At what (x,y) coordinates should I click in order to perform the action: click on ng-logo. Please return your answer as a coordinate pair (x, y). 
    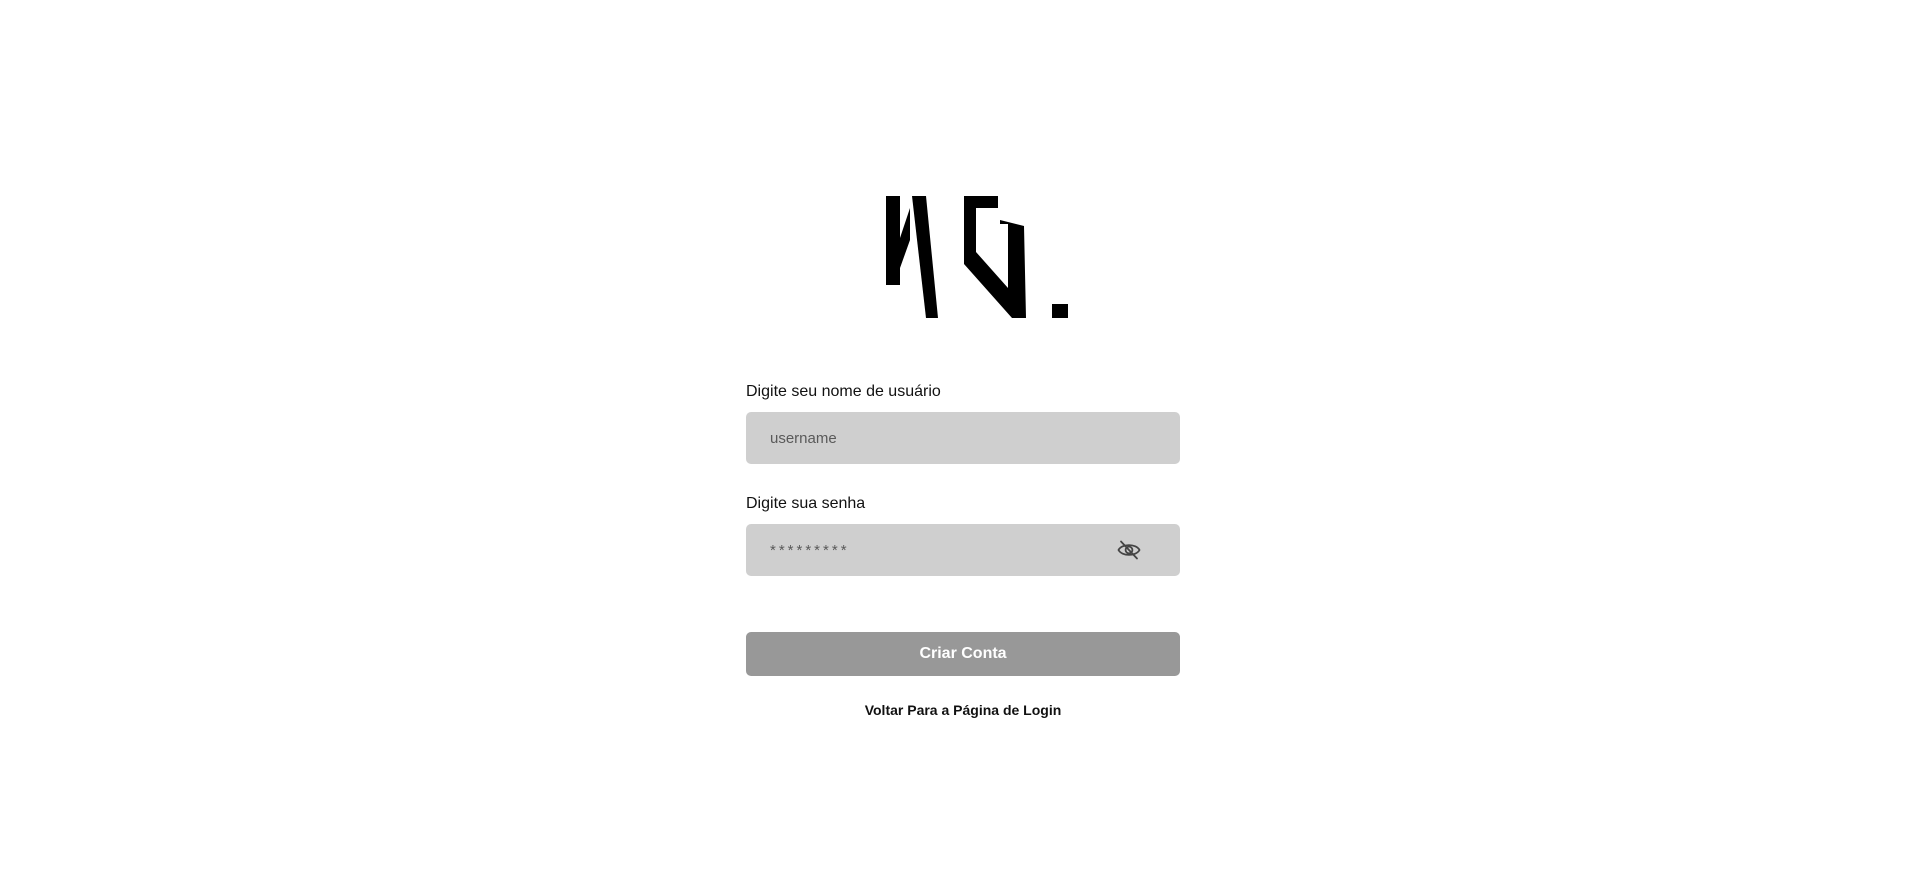
    Looking at the image, I should click on (977, 257).